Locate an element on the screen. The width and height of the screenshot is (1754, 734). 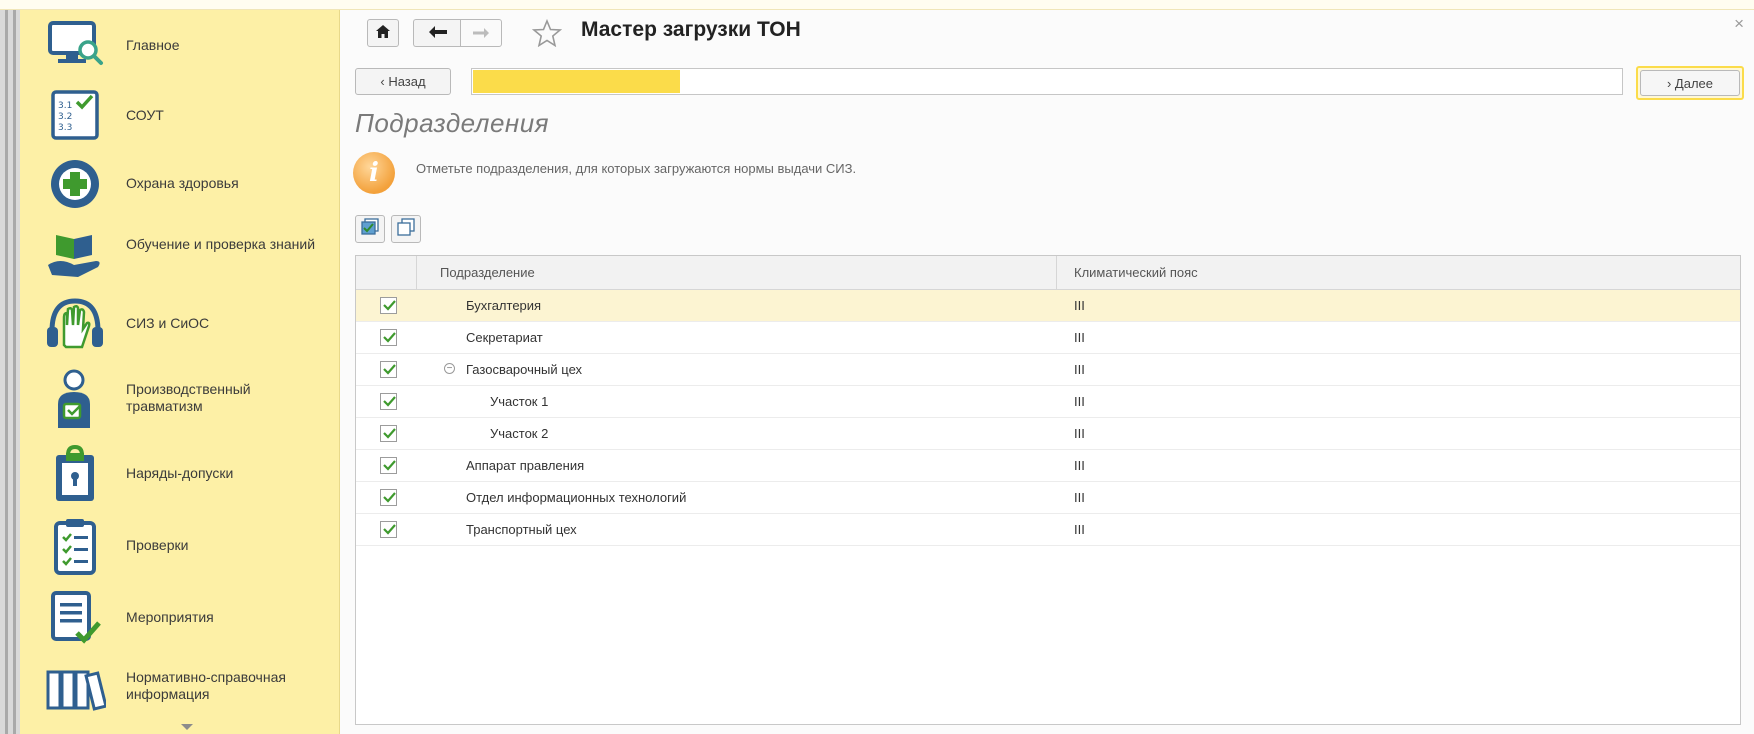
progress-fill is located at coordinates (576, 81).